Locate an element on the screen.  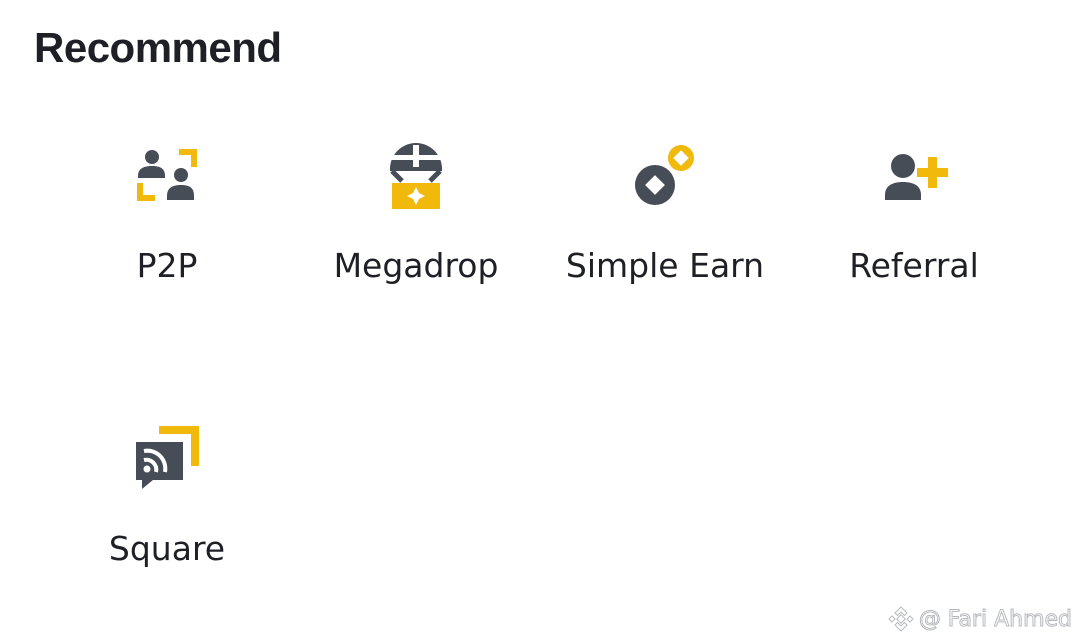
recommend-item-megadrop: Megadrop is located at coordinates (416, 210).